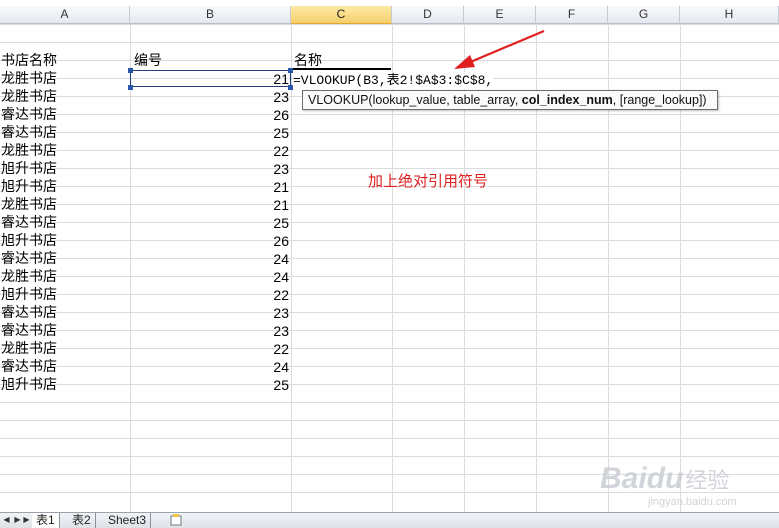 This screenshot has height=528, width=779. Describe the element at coordinates (130, 87) in the screenshot. I see `selection-handle-bottom-left` at that location.